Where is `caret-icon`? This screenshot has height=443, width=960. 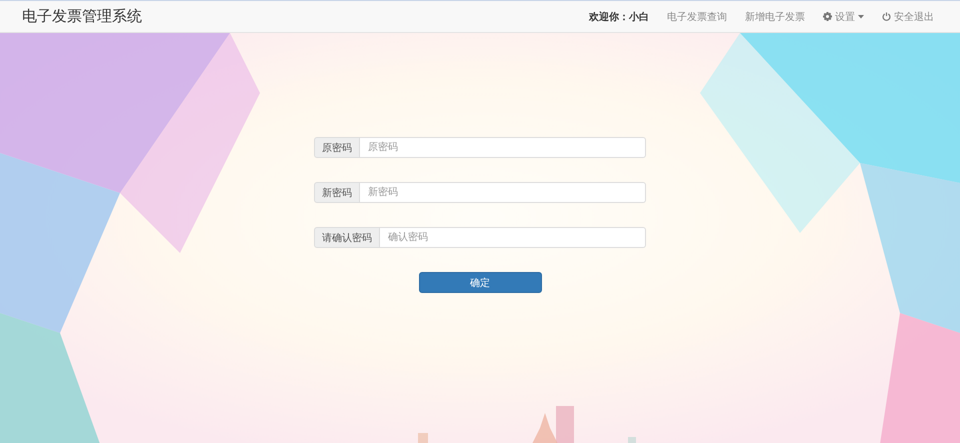 caret-icon is located at coordinates (861, 16).